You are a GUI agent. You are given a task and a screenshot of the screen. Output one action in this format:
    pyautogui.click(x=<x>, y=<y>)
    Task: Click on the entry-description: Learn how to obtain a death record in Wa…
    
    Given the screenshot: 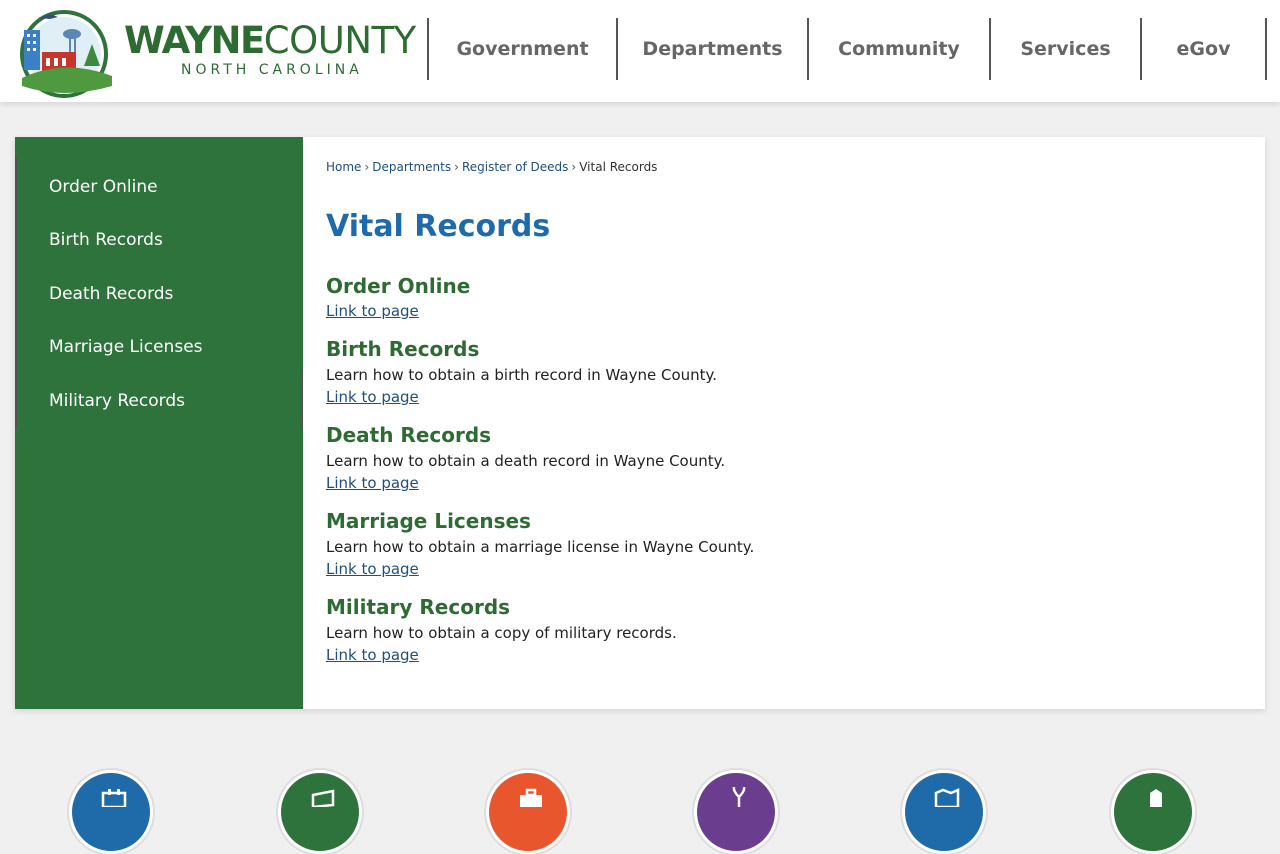 What is the action you would take?
    pyautogui.click(x=526, y=461)
    